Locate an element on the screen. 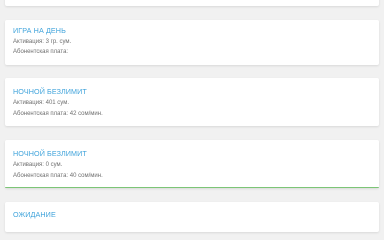 Image resolution: width=384 pixels, height=240 pixels. card-accent-border is located at coordinates (192, 187).